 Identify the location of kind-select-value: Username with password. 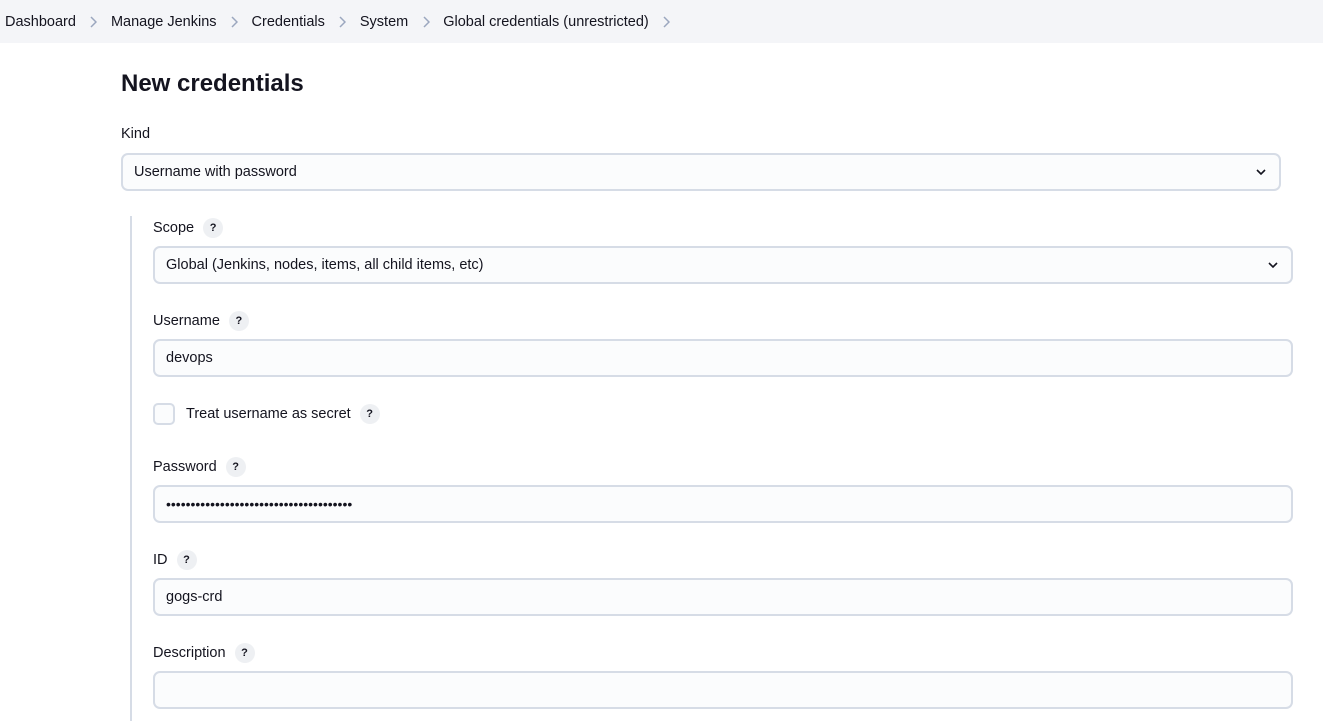
(215, 172).